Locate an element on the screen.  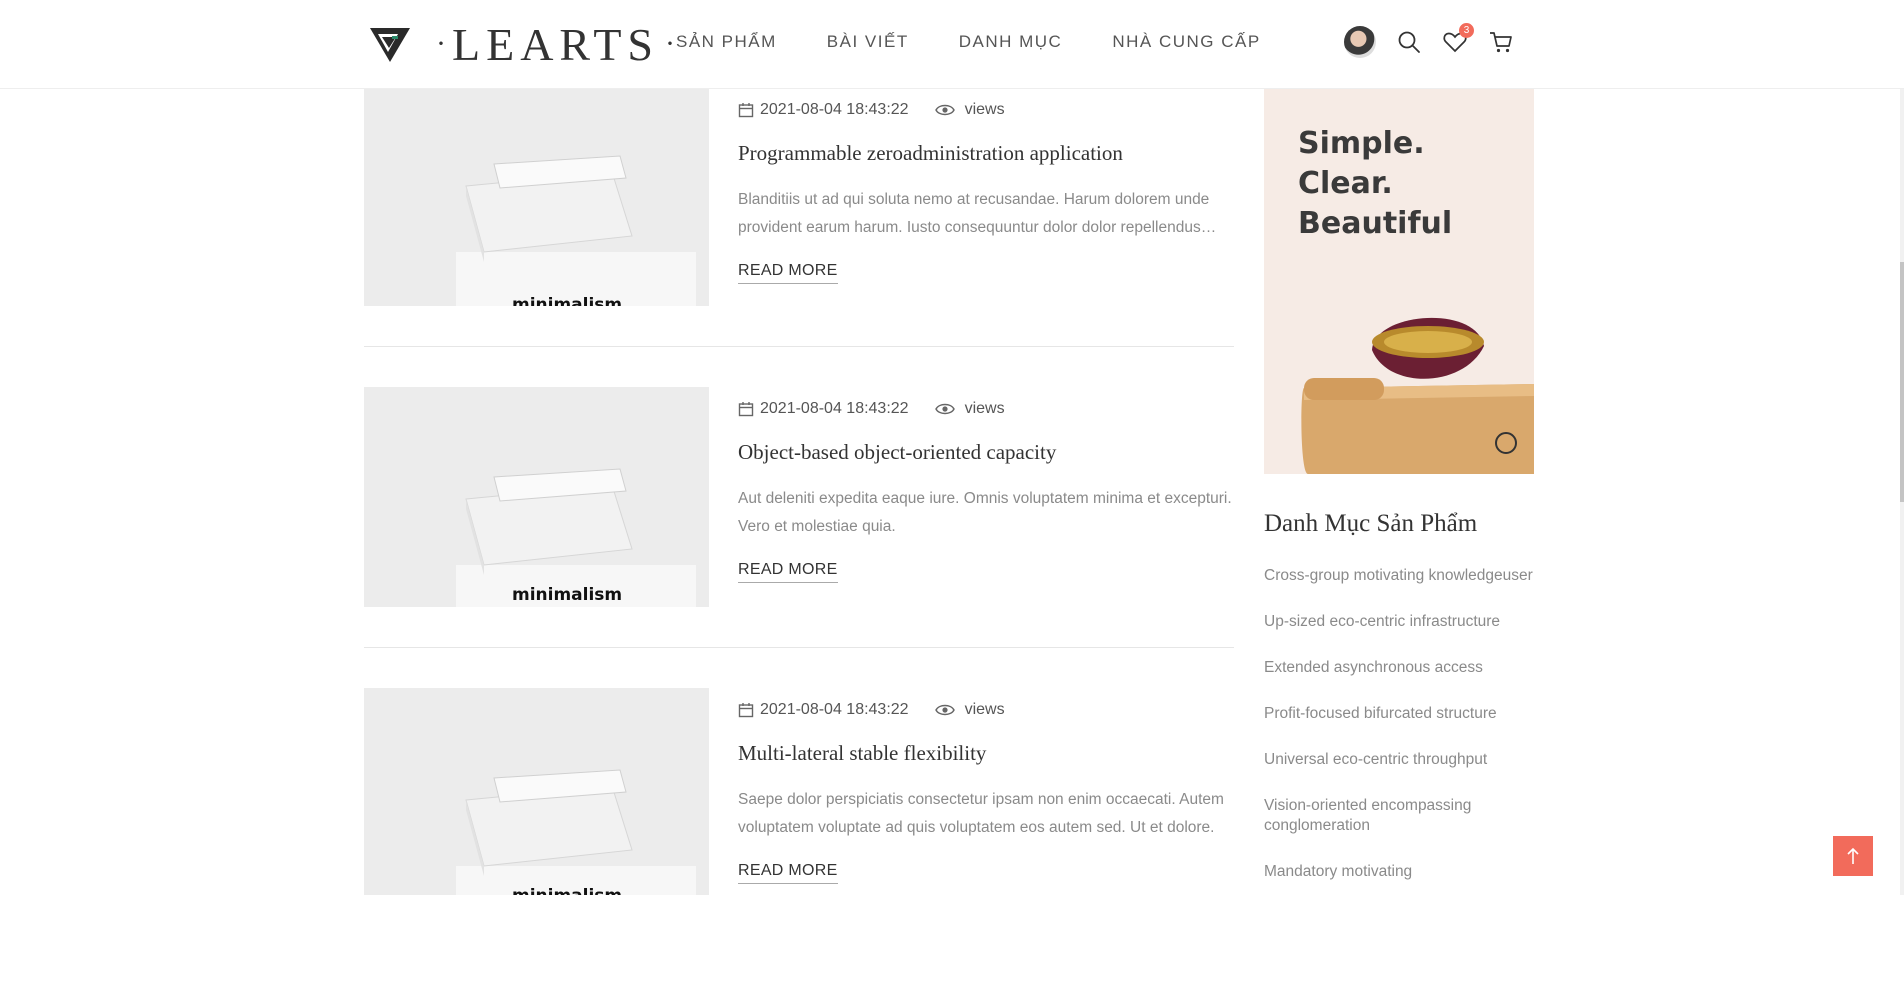
main-nav: SẢN PHẨM BÀI VIẾT DANH MỤC NHÀ CUNG CẤP is located at coordinates (993, 42).